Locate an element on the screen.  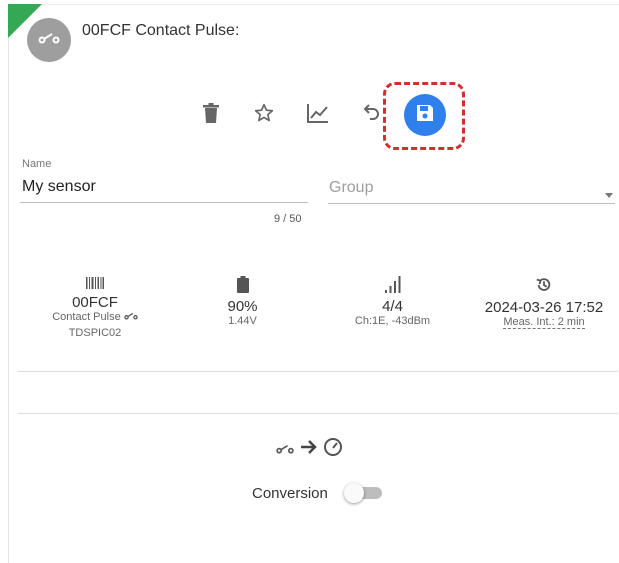
save-button is located at coordinates (425, 115).